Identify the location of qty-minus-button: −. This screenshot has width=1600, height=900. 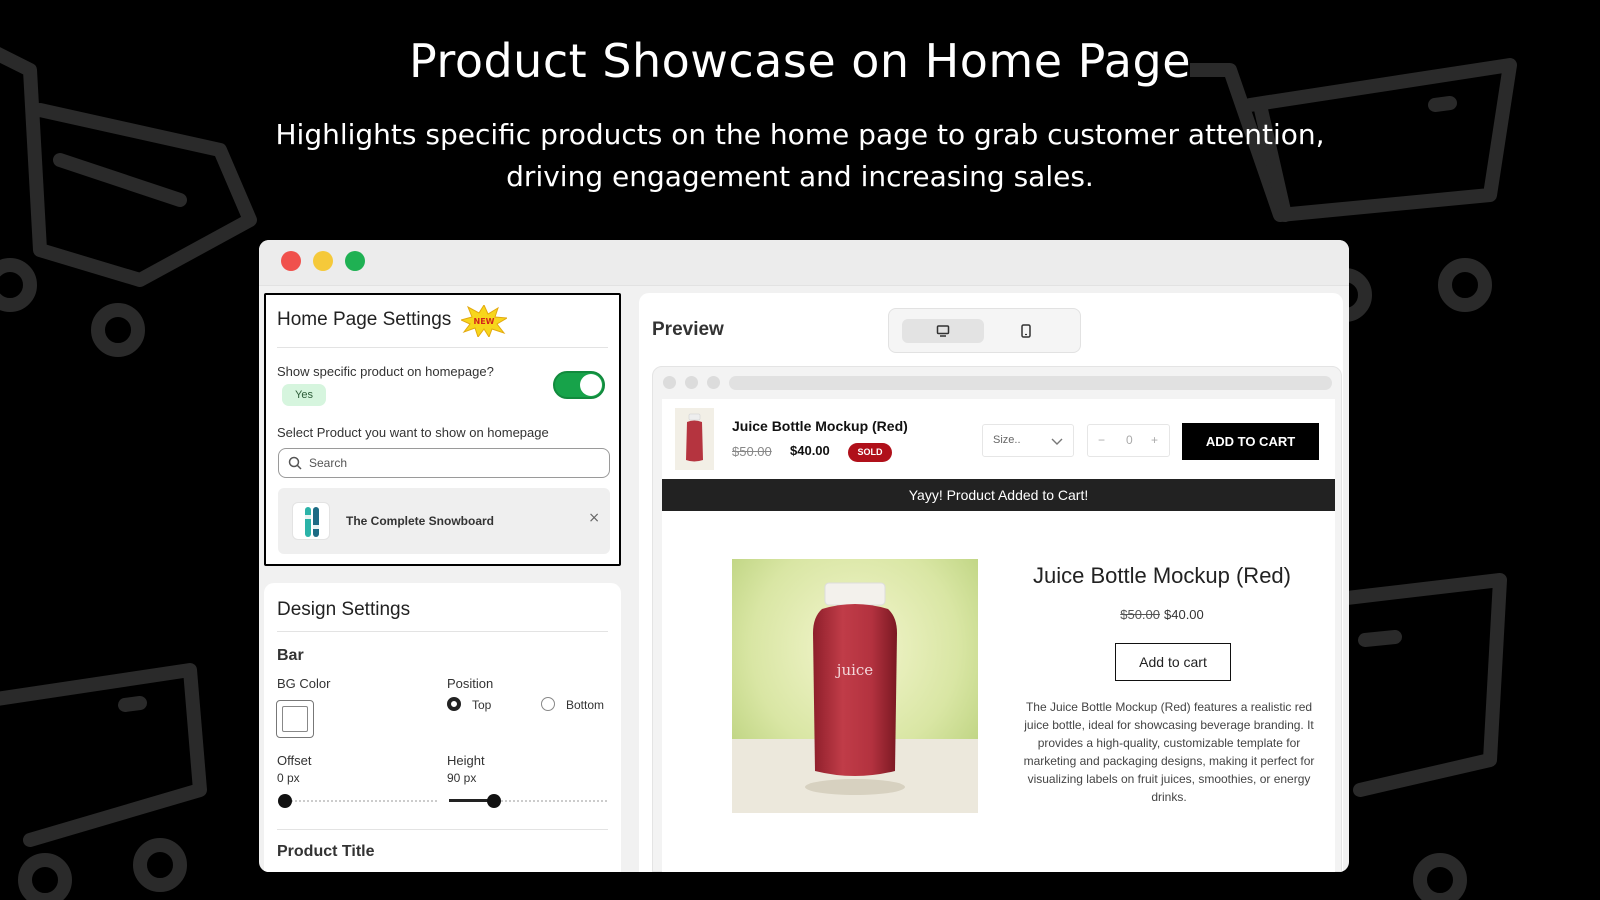
(1101, 440).